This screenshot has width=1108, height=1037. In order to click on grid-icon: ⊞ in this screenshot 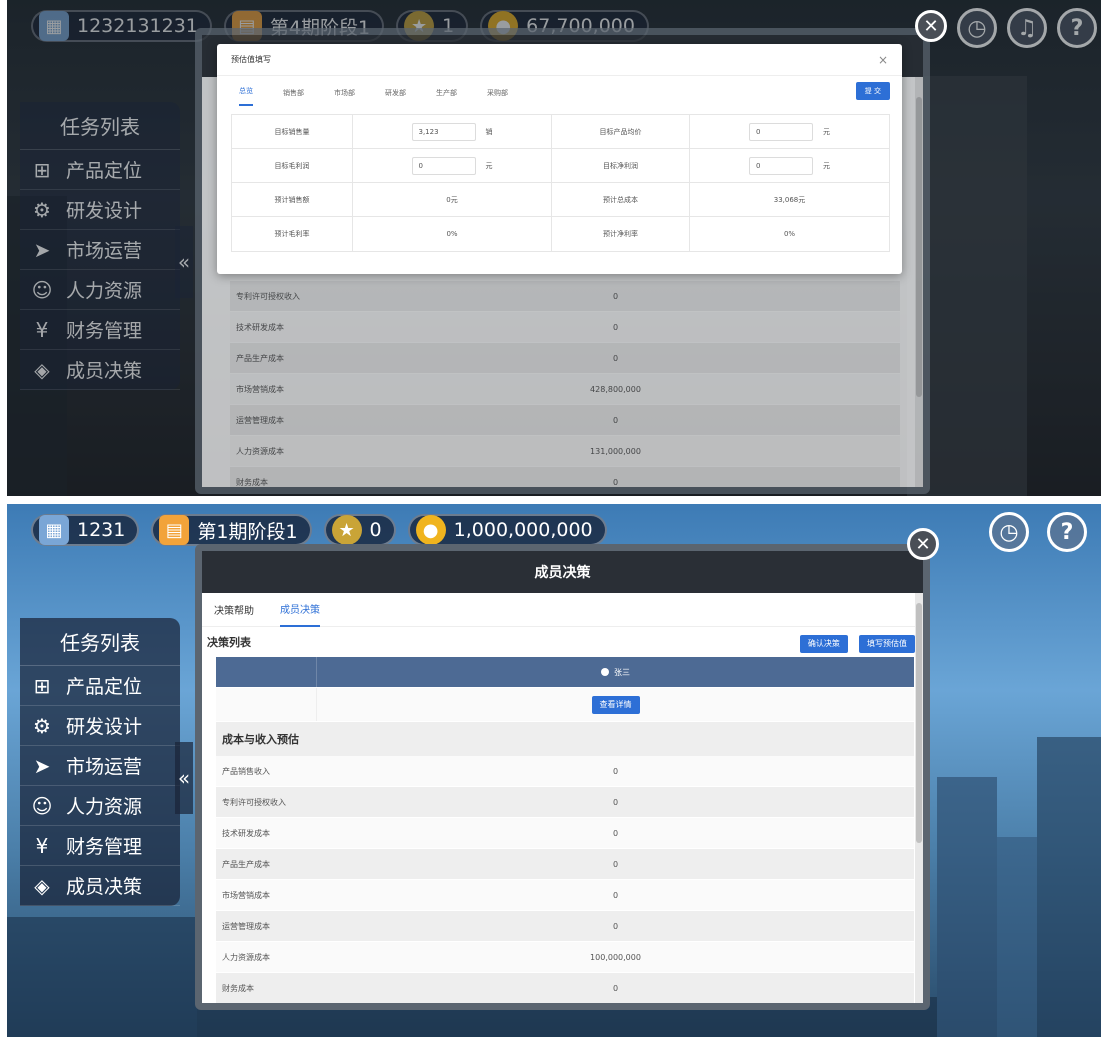, I will do `click(42, 685)`.